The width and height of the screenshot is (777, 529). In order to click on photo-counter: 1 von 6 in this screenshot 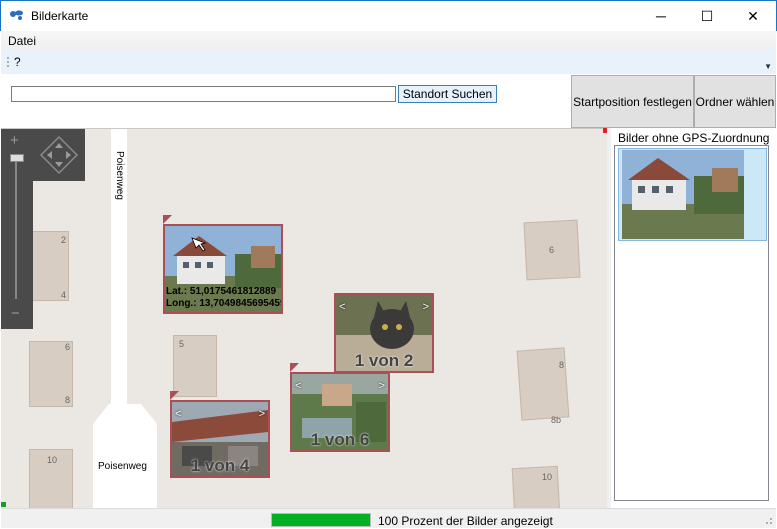, I will do `click(340, 439)`.